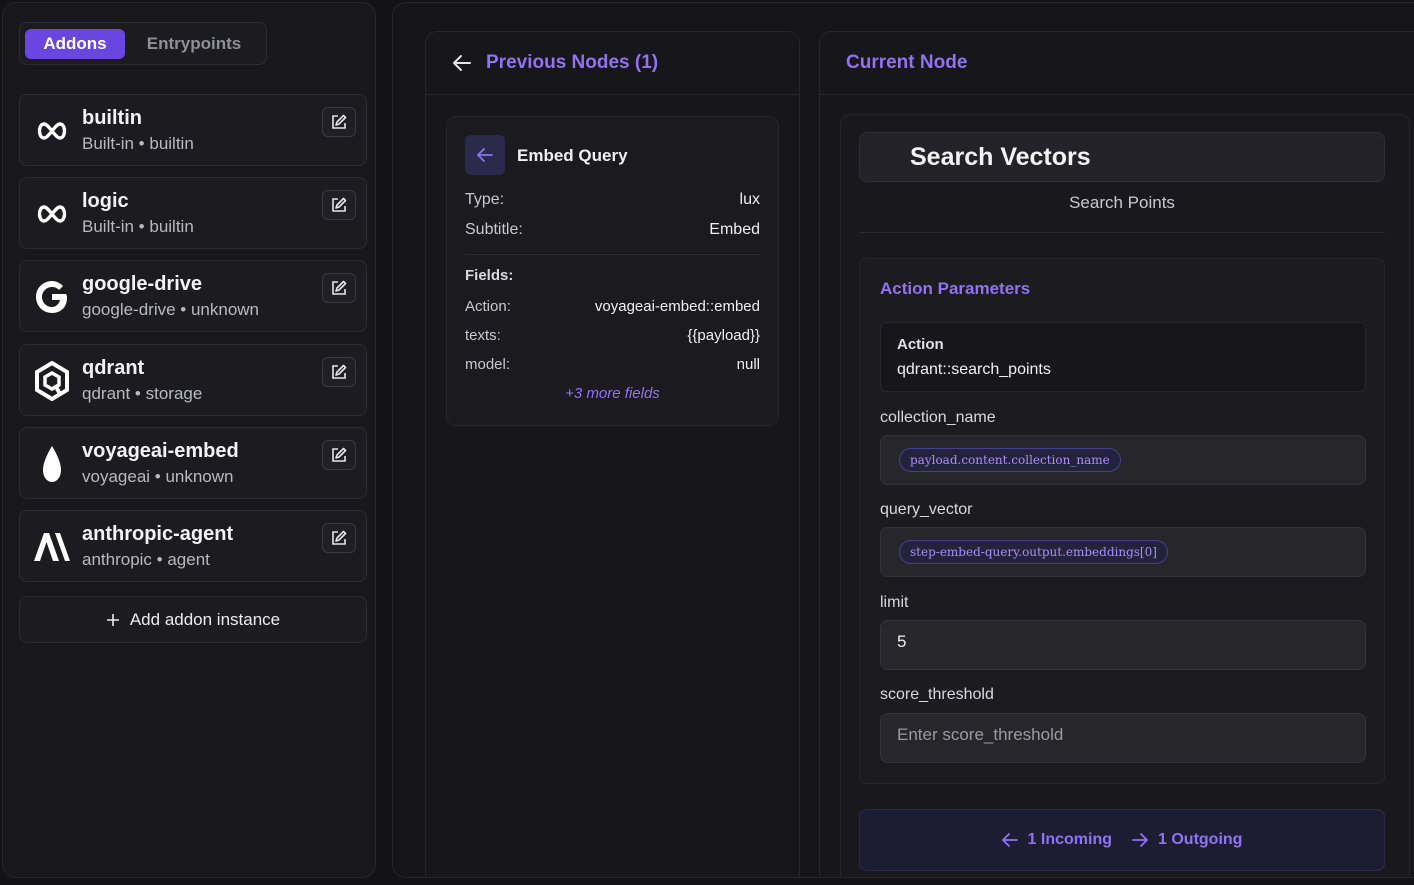 The image size is (1414, 885). What do you see at coordinates (612, 335) in the screenshot?
I see `field-row: texts: {{payload}}` at bounding box center [612, 335].